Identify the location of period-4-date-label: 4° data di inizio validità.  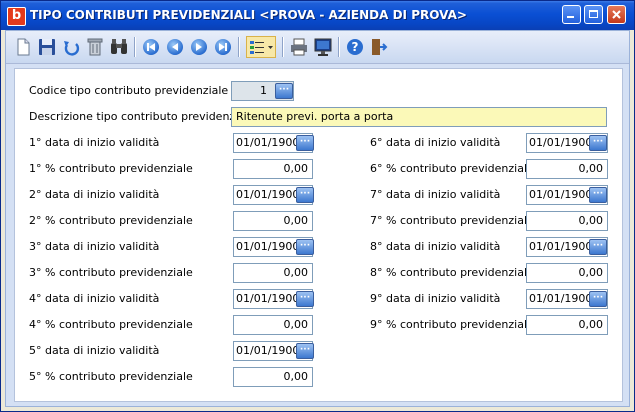
(94, 298).